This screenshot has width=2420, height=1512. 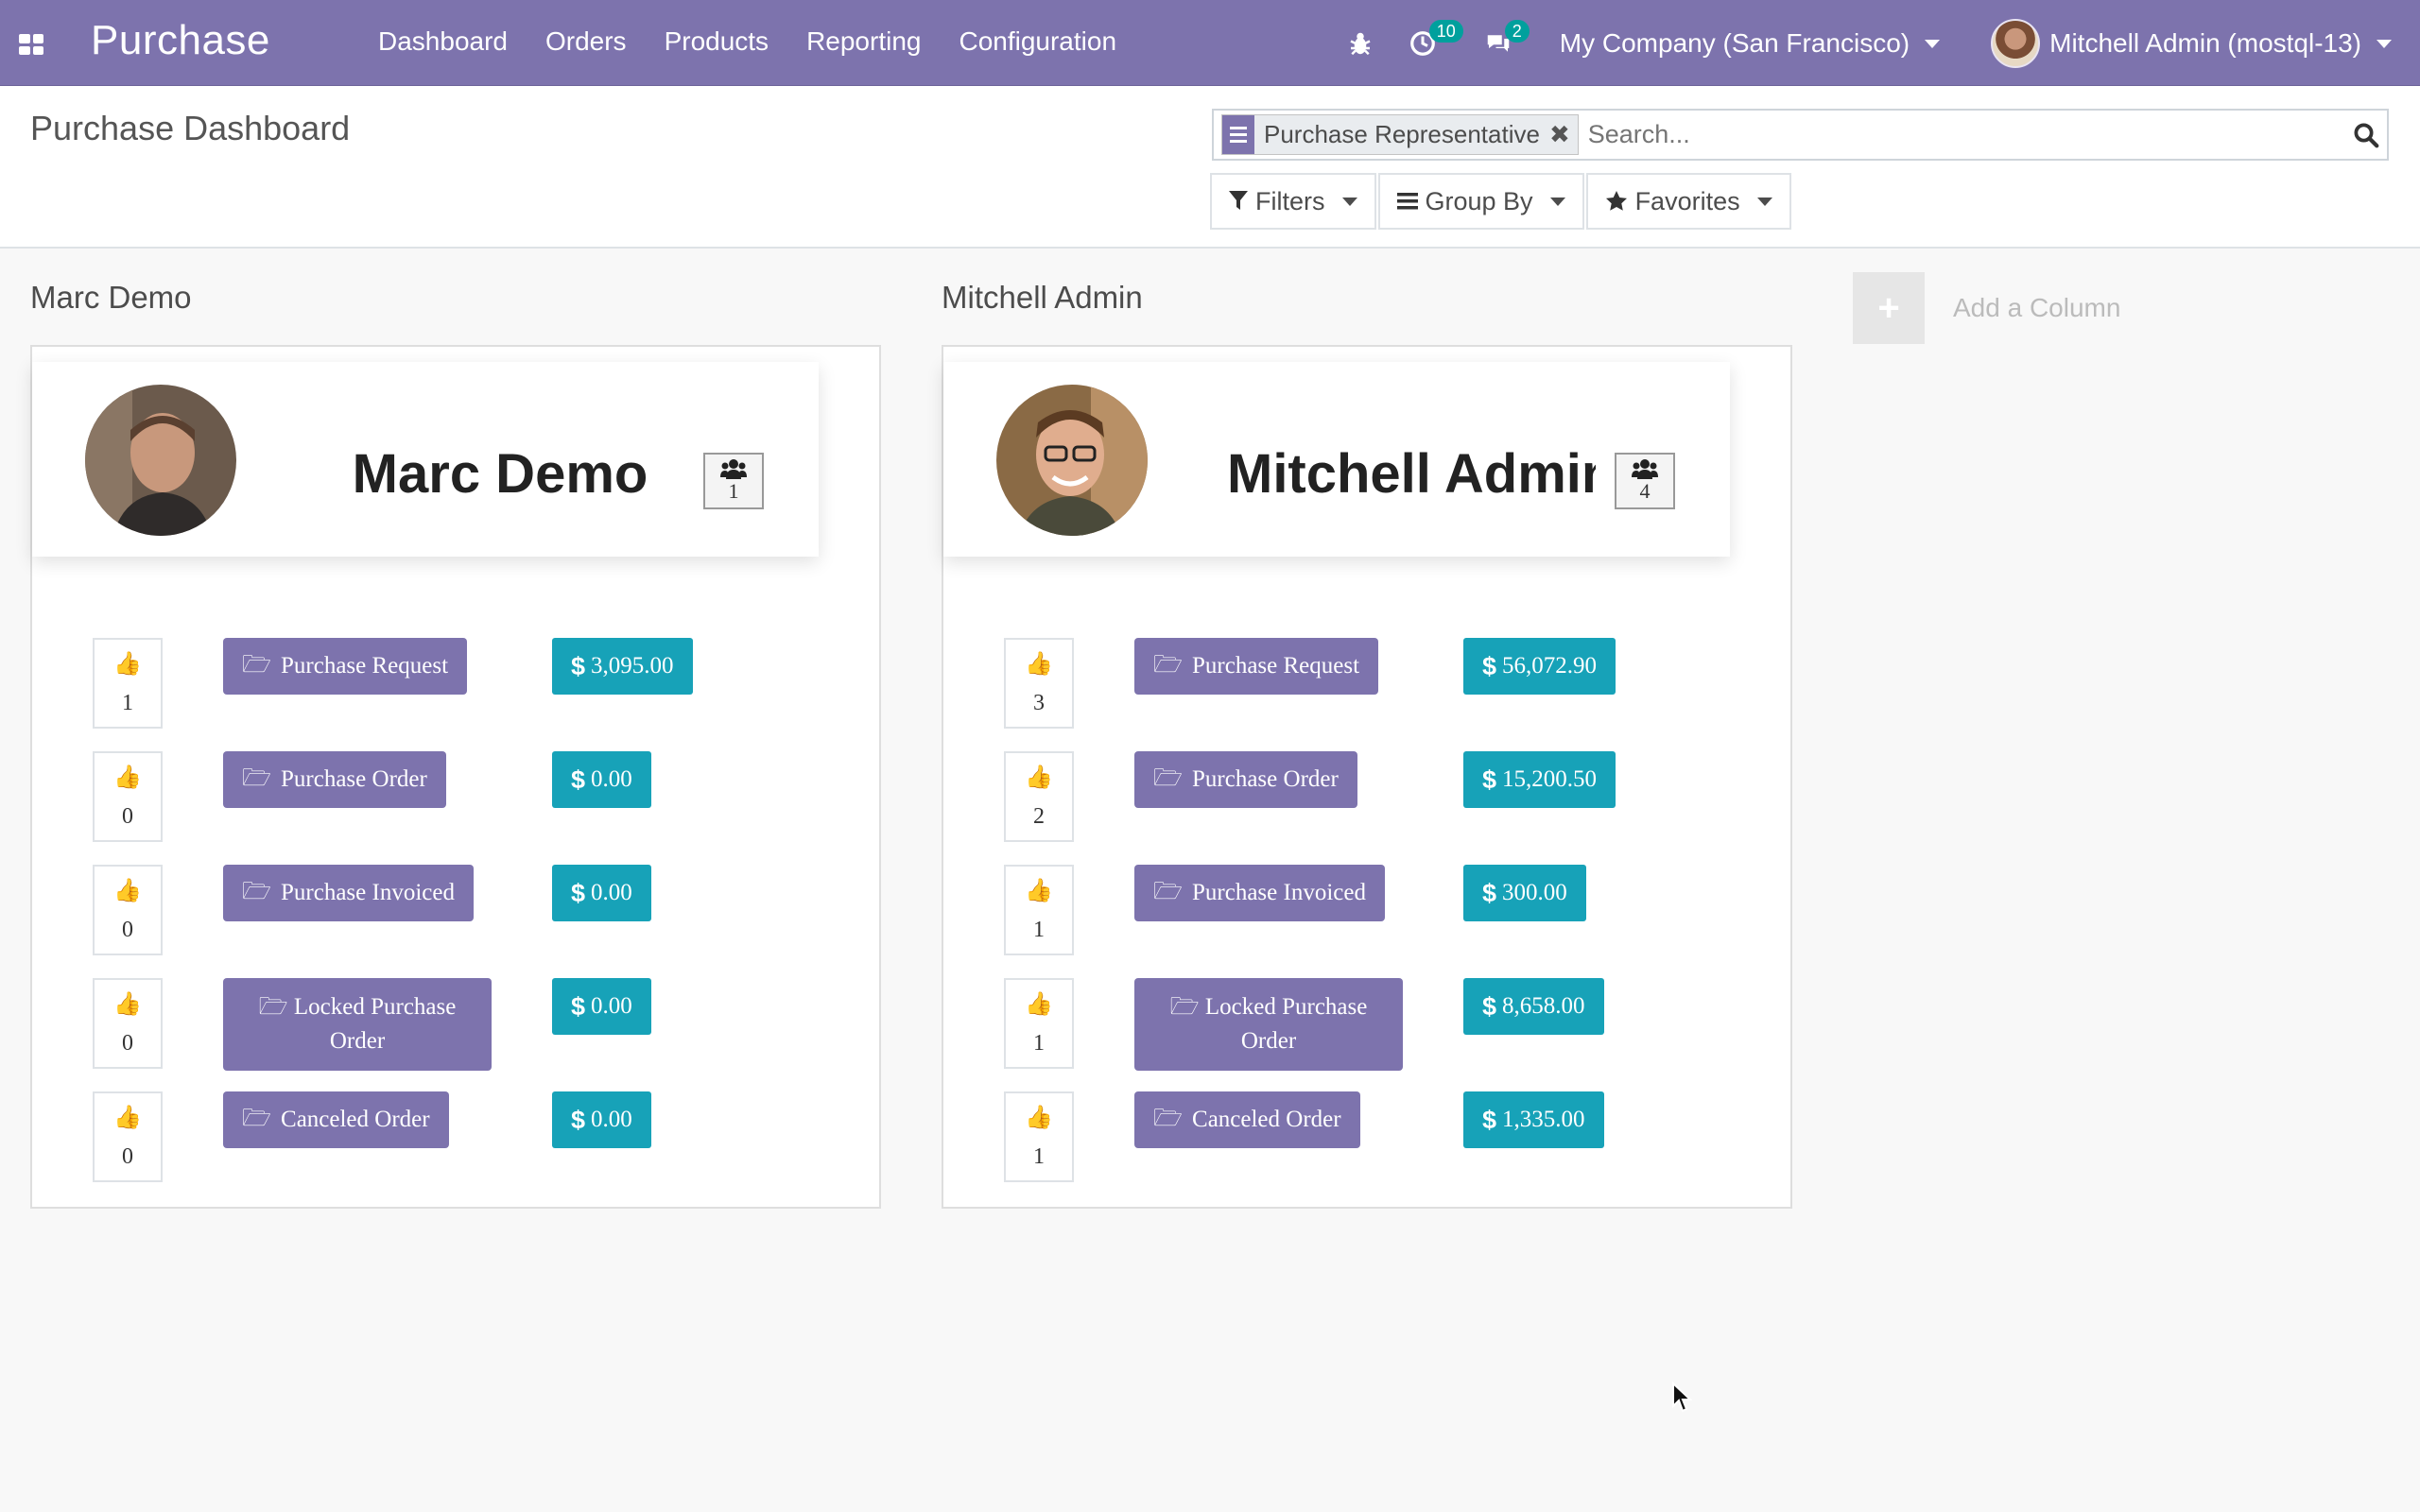 I want to click on stage-row: 👍 3 🗁 Purchase Request $ 56,072.90, so click(x=1366, y=685).